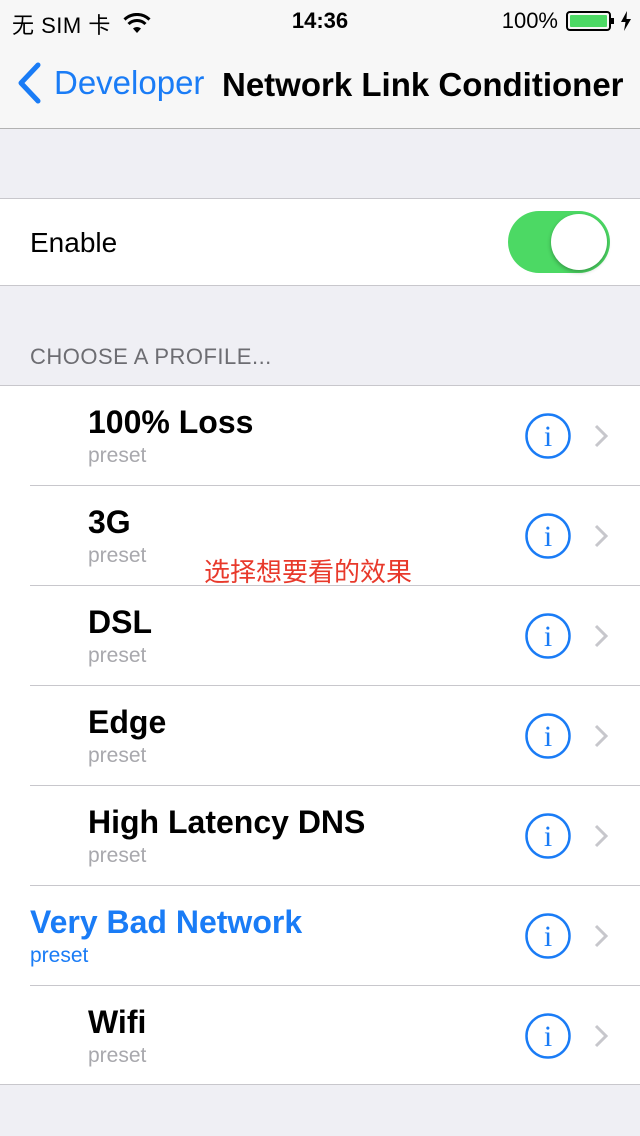 This screenshot has width=640, height=1136. What do you see at coordinates (166, 922) in the screenshot?
I see `profile-name: Very Bad Network` at bounding box center [166, 922].